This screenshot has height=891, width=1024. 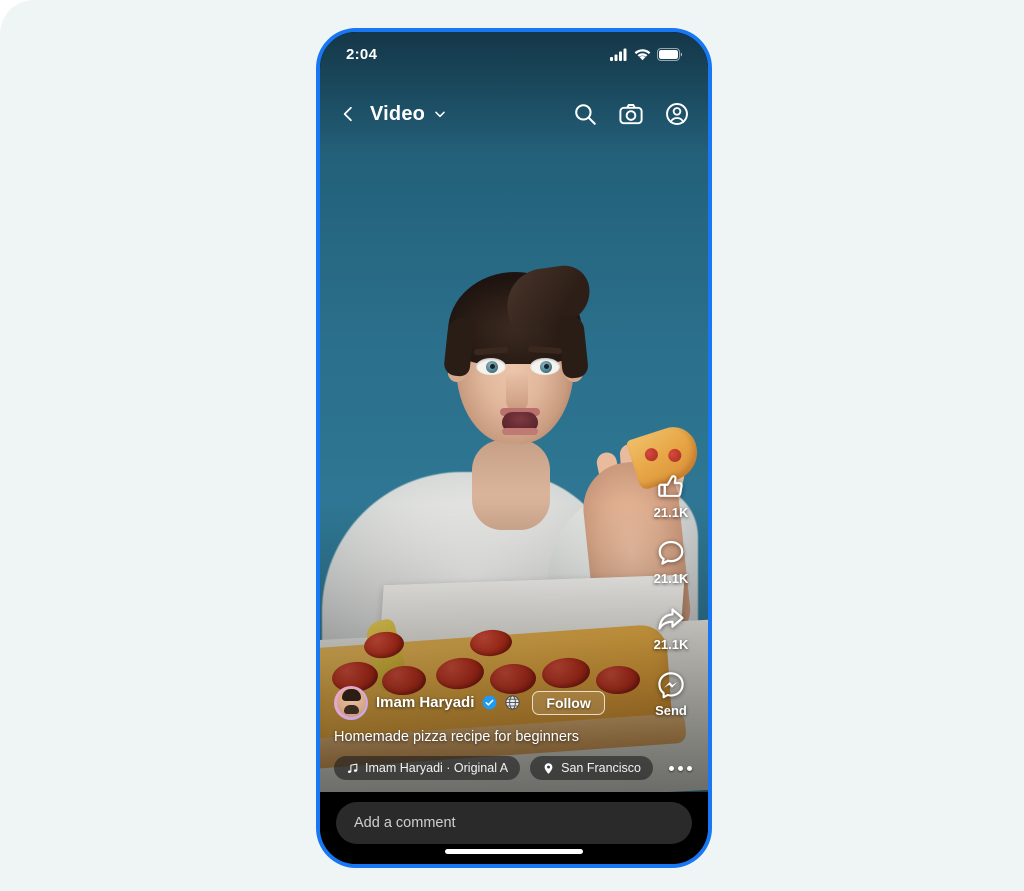 I want to click on comment-button: 21.1K, so click(x=671, y=562).